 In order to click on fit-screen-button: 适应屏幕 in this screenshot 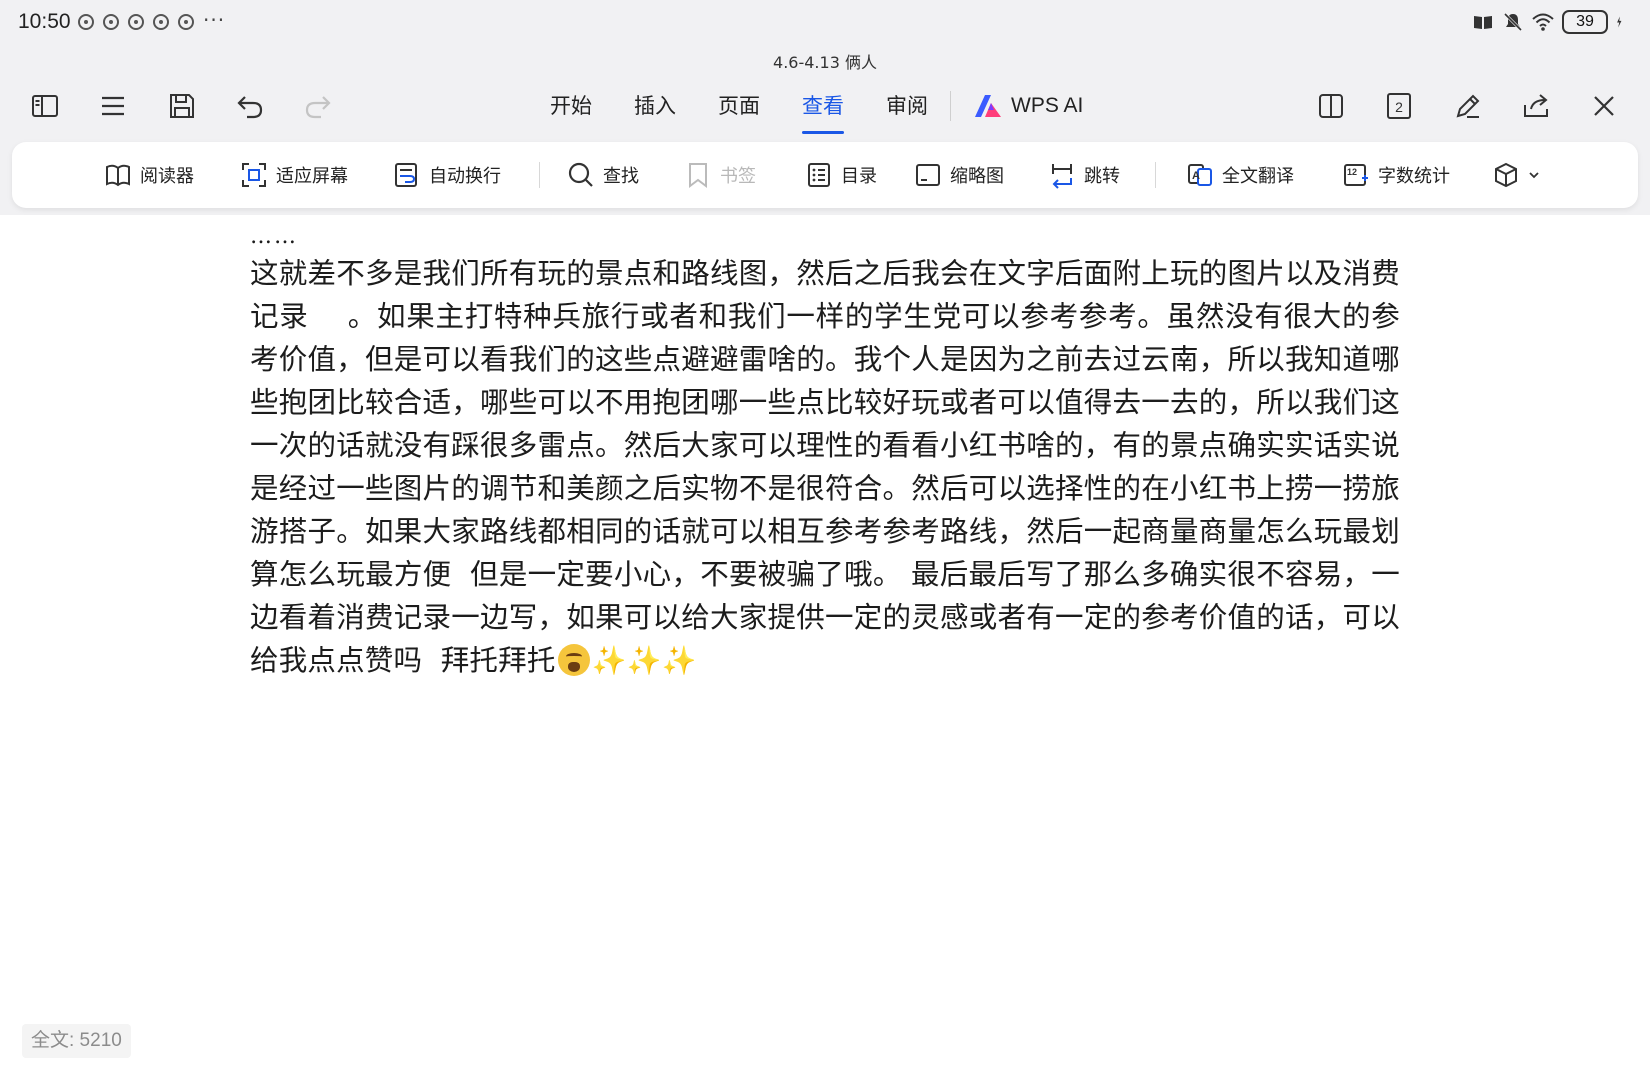, I will do `click(294, 175)`.